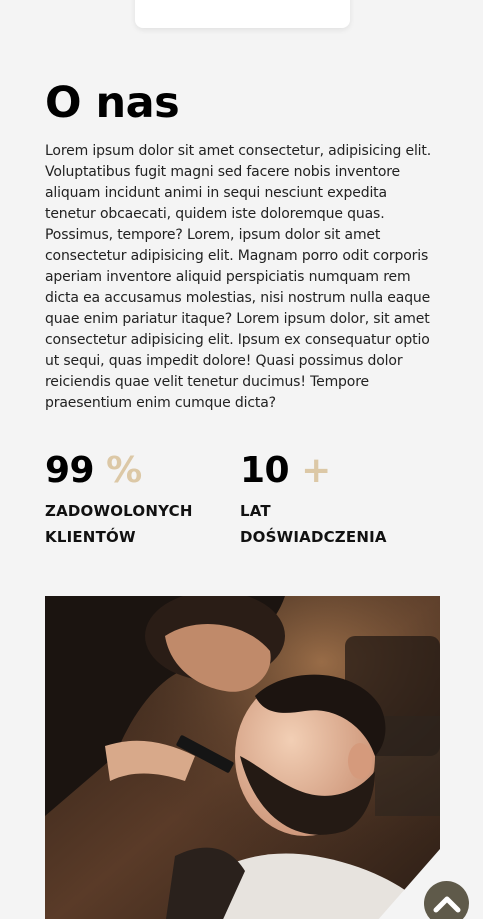 The image size is (483, 919). I want to click on scroll-to-top-button, so click(446, 900).